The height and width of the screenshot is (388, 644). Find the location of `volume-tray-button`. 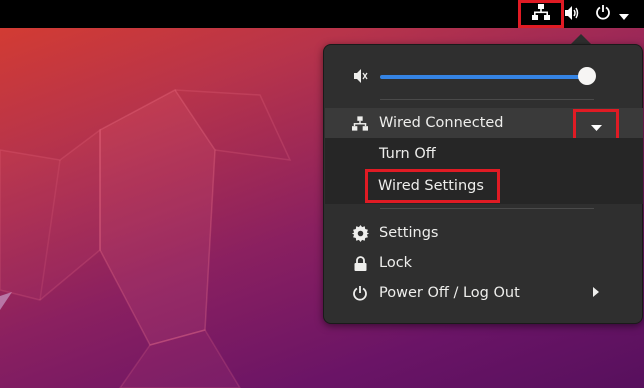

volume-tray-button is located at coordinates (573, 14).